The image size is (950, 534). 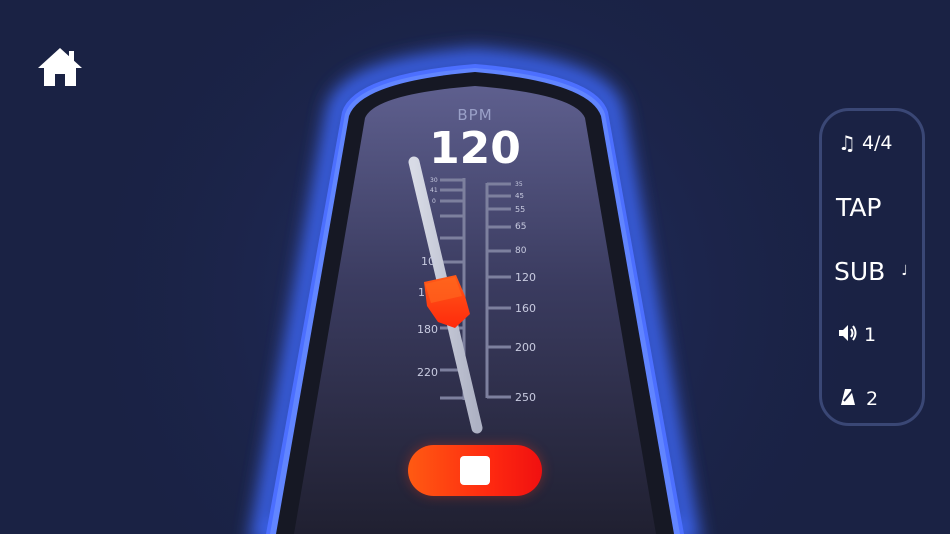 I want to click on tap-label: TAP, so click(x=859, y=207).